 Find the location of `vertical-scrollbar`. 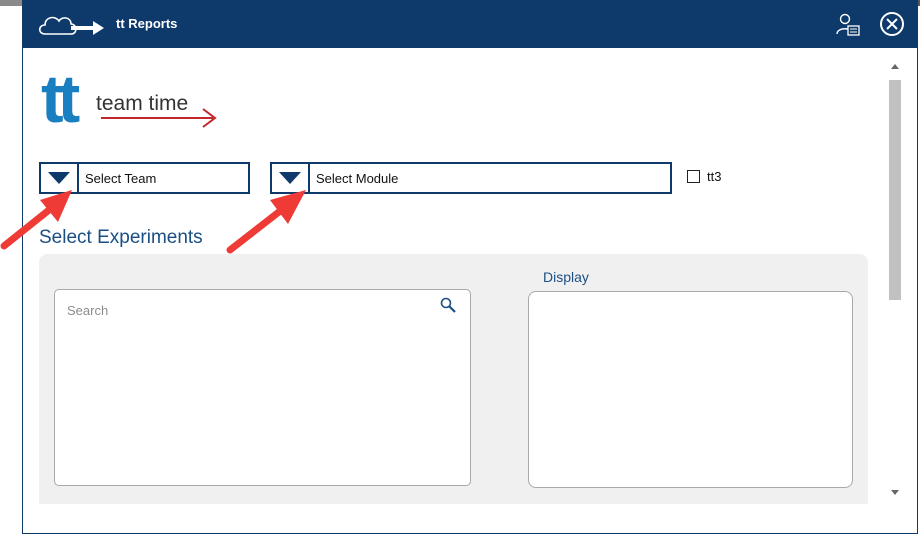

vertical-scrollbar is located at coordinates (895, 283).